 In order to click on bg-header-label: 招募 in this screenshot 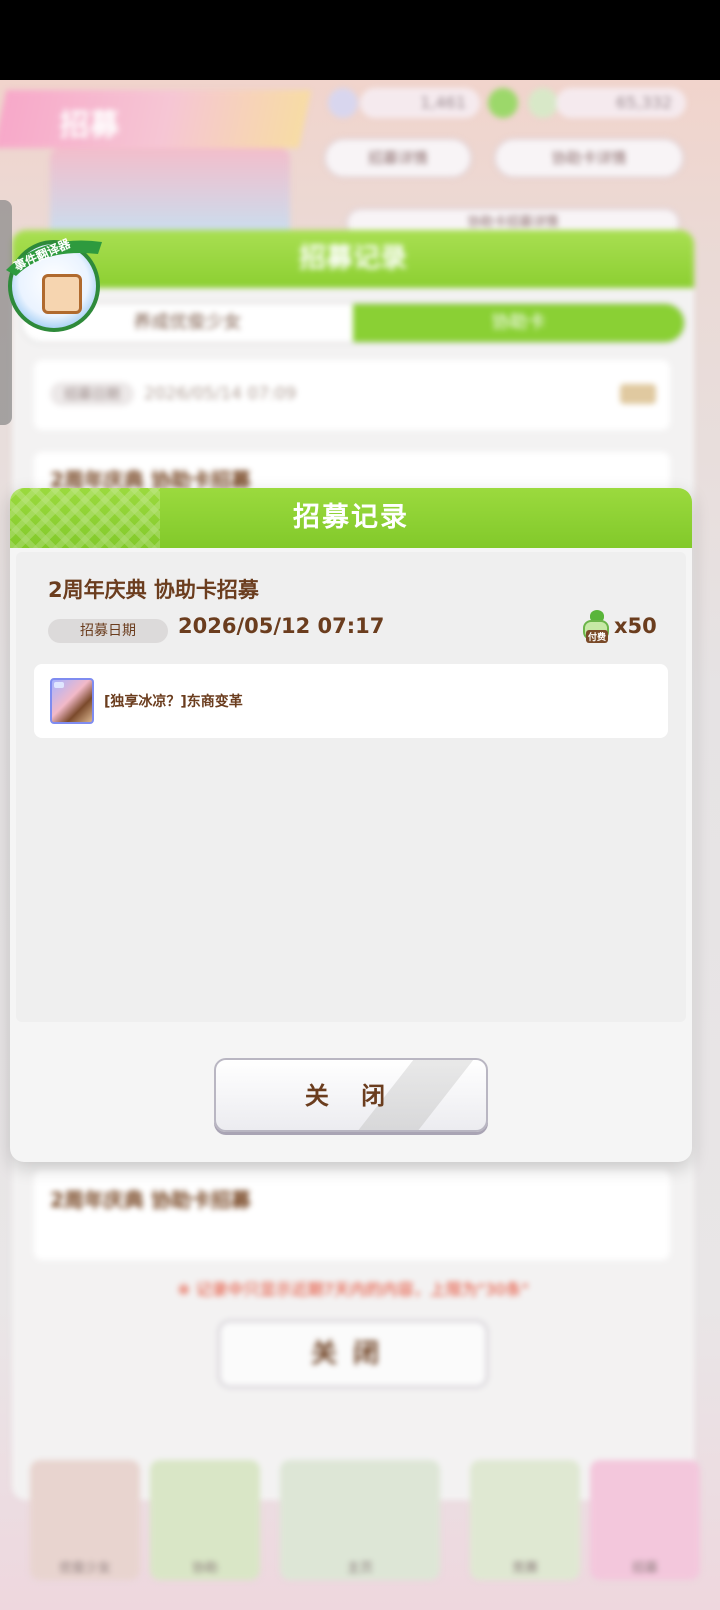, I will do `click(89, 125)`.